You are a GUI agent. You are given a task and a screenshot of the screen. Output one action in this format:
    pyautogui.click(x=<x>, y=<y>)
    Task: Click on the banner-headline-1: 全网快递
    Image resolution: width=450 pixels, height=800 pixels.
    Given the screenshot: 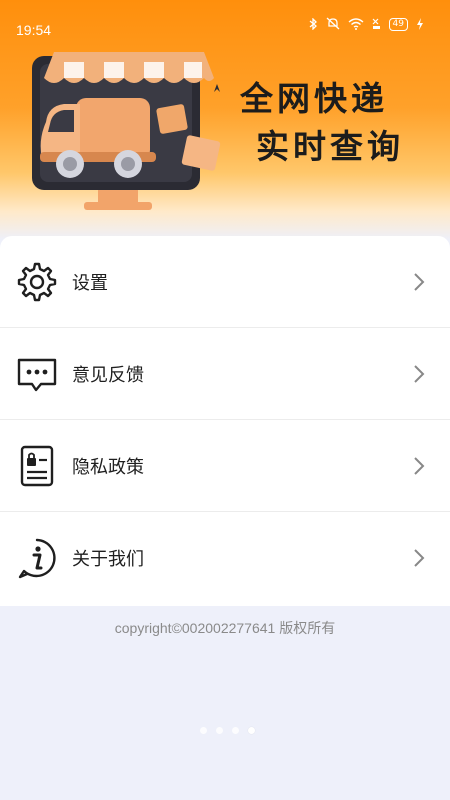 What is the action you would take?
    pyautogui.click(x=314, y=98)
    